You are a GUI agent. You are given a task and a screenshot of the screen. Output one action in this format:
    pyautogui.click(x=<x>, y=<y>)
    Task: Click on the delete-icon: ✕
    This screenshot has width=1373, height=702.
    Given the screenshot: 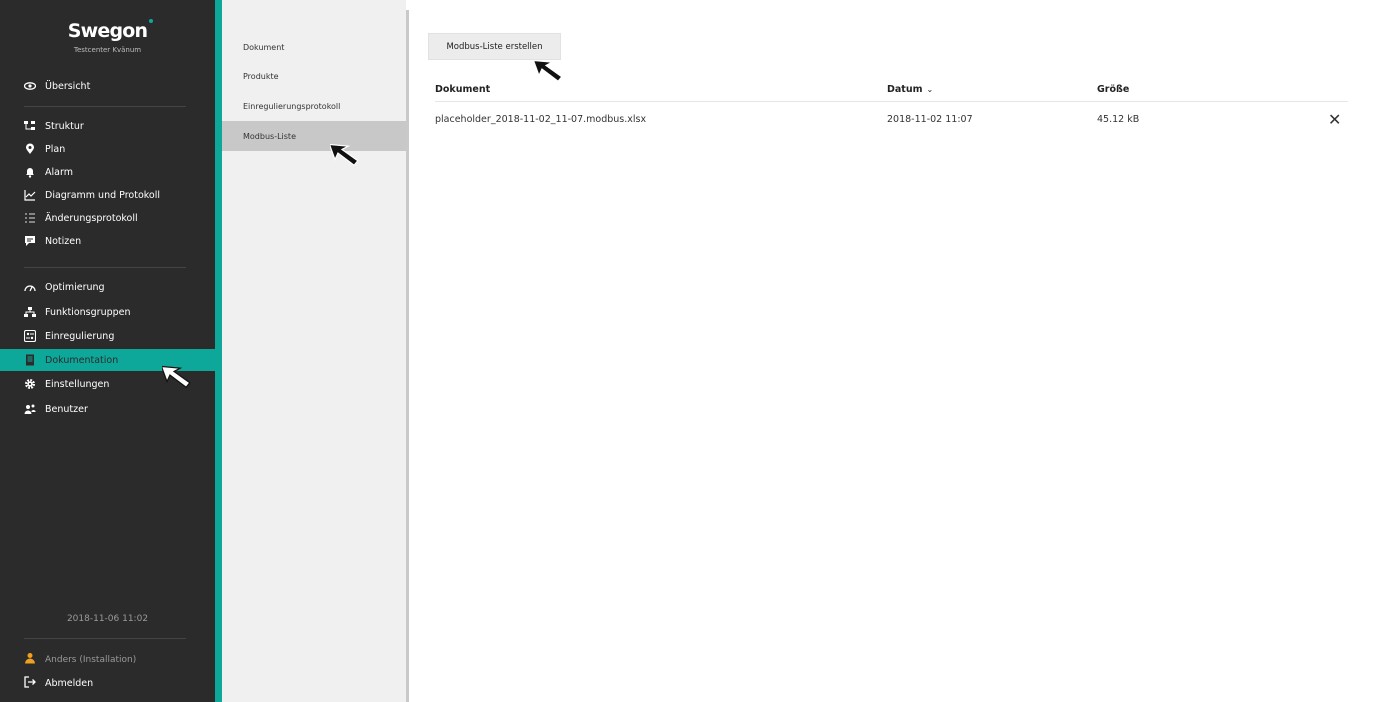 What is the action you would take?
    pyautogui.click(x=1334, y=119)
    